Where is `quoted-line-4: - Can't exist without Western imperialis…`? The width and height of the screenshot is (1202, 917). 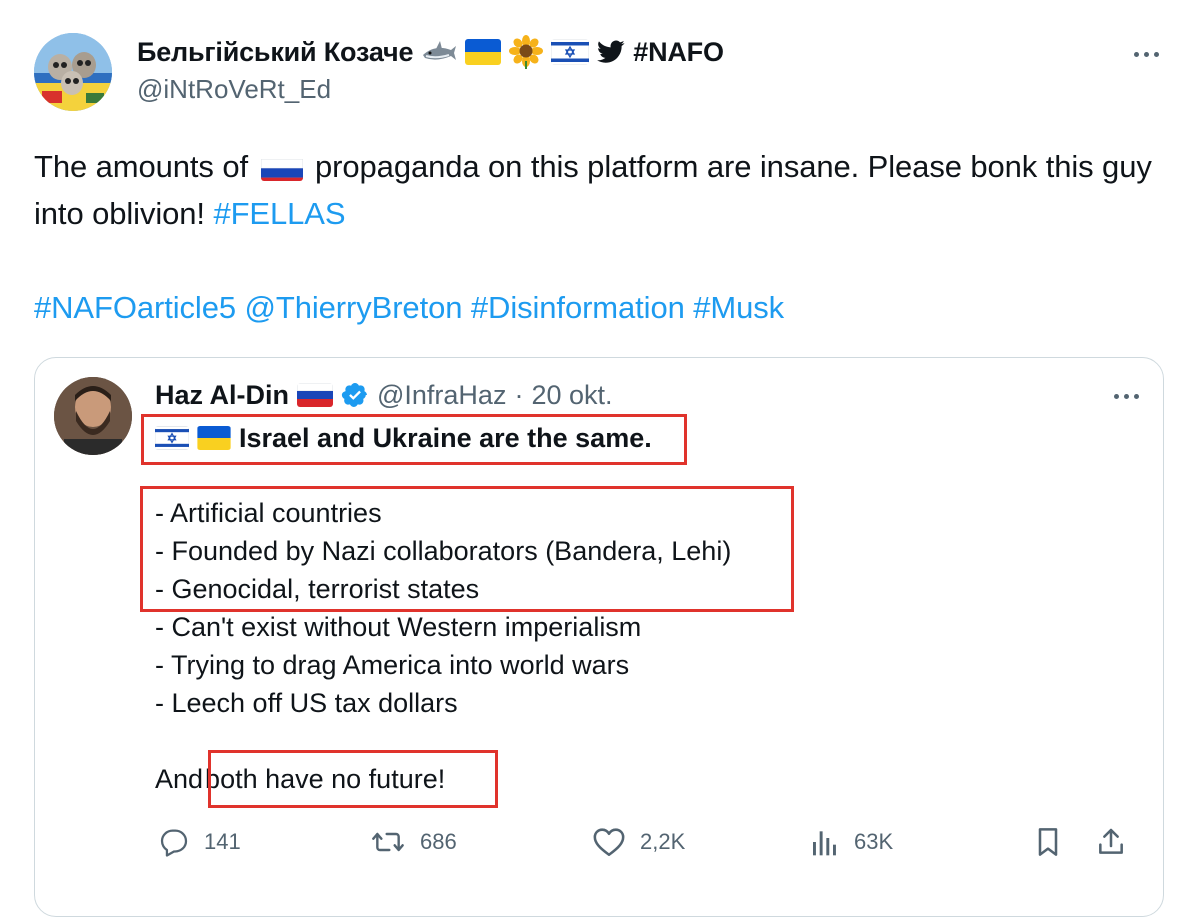
quoted-line-4: - Can't exist without Western imperialis… is located at coordinates (398, 627).